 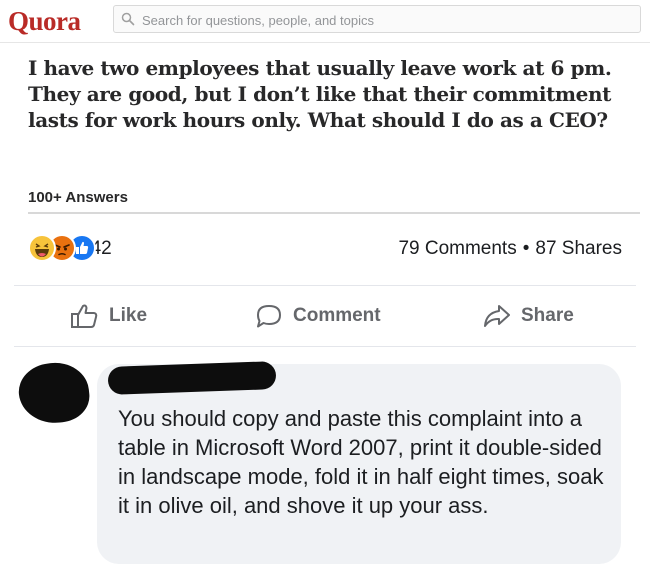 What do you see at coordinates (42, 248) in the screenshot?
I see `haha-reaction-icon` at bounding box center [42, 248].